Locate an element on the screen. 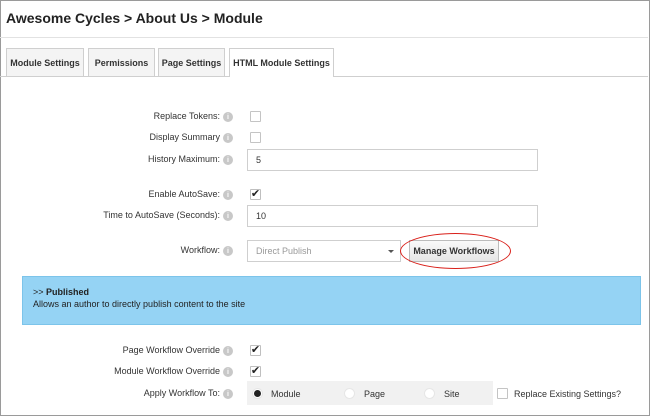  display-summary-checkbox is located at coordinates (255, 137).